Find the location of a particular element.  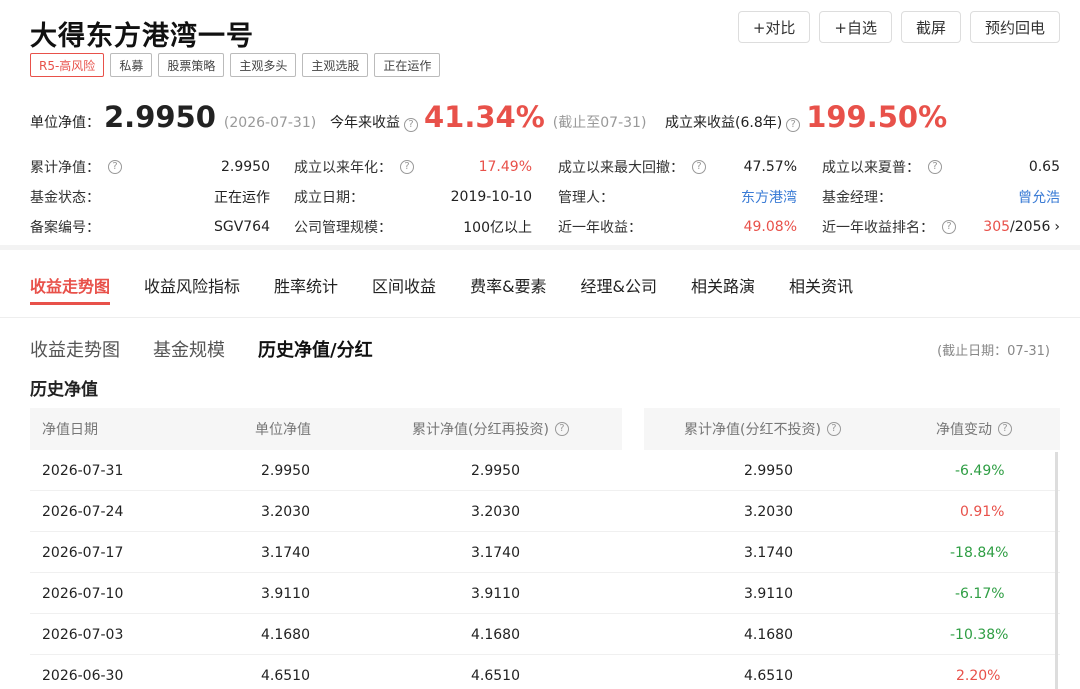

col-cum-no-reinvest: 累计净值(分红不投资)? is located at coordinates (762, 429).